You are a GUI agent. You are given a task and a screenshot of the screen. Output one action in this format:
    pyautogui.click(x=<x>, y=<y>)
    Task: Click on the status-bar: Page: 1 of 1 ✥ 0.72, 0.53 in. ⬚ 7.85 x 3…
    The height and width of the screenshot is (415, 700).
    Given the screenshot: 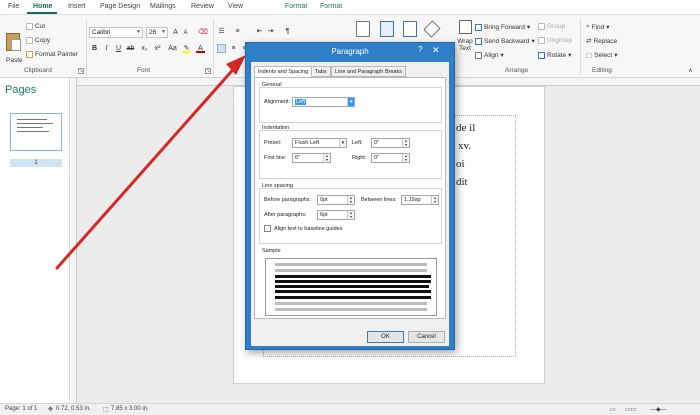 What is the action you would take?
    pyautogui.click(x=350, y=409)
    